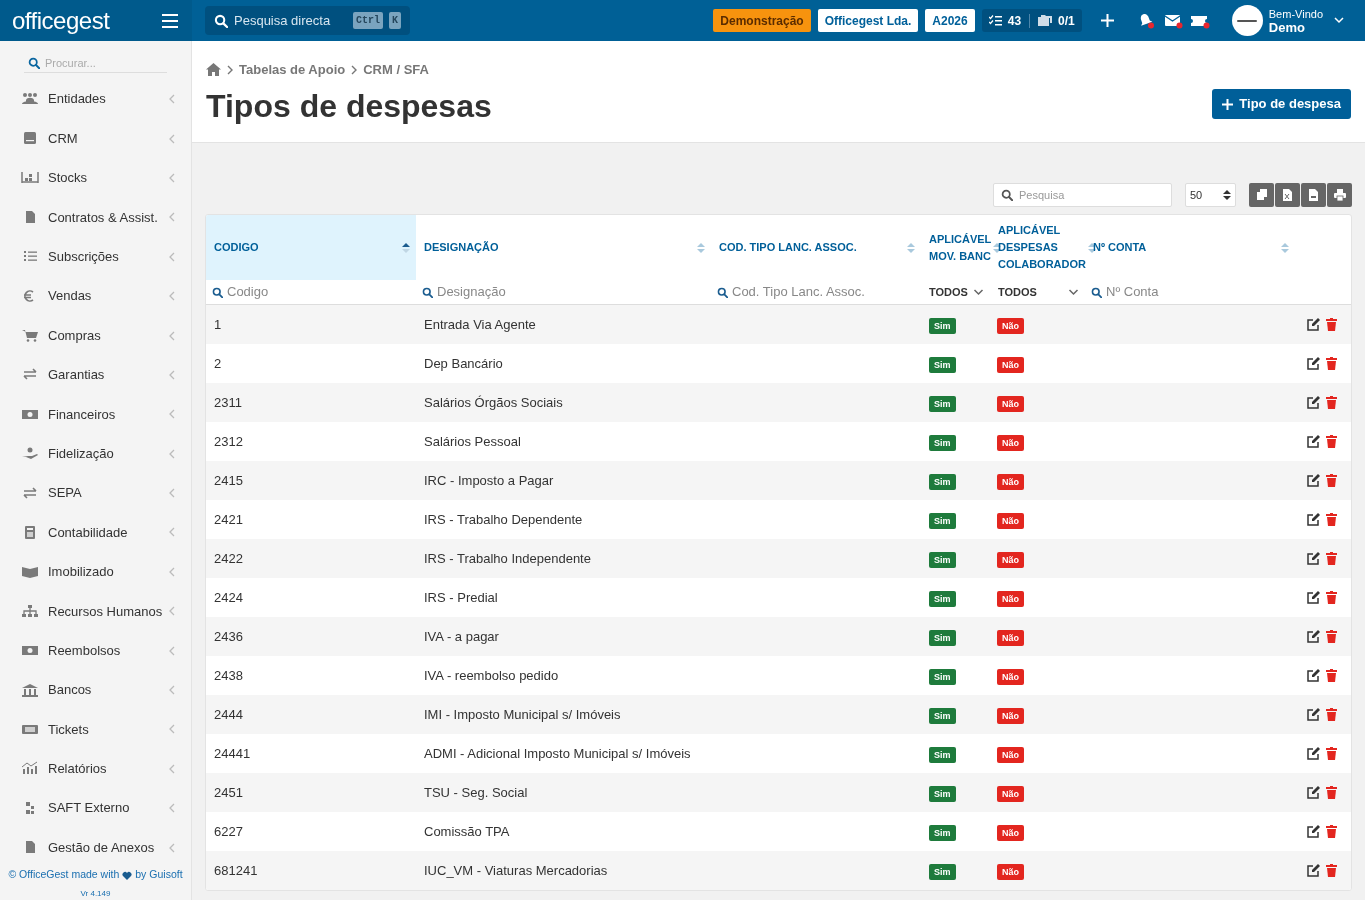  What do you see at coordinates (1190, 292) in the screenshot?
I see `filter-field: Nº Conta` at bounding box center [1190, 292].